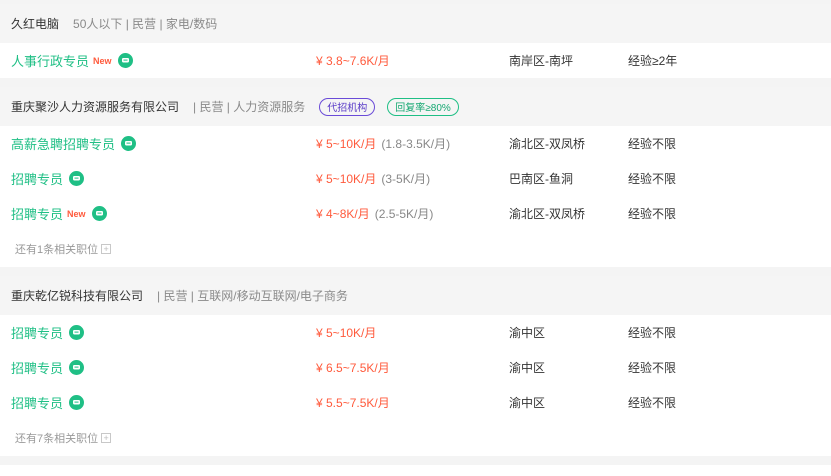  Describe the element at coordinates (406, 179) in the screenshot. I see `salary-detail: (3-5K/月)` at that location.